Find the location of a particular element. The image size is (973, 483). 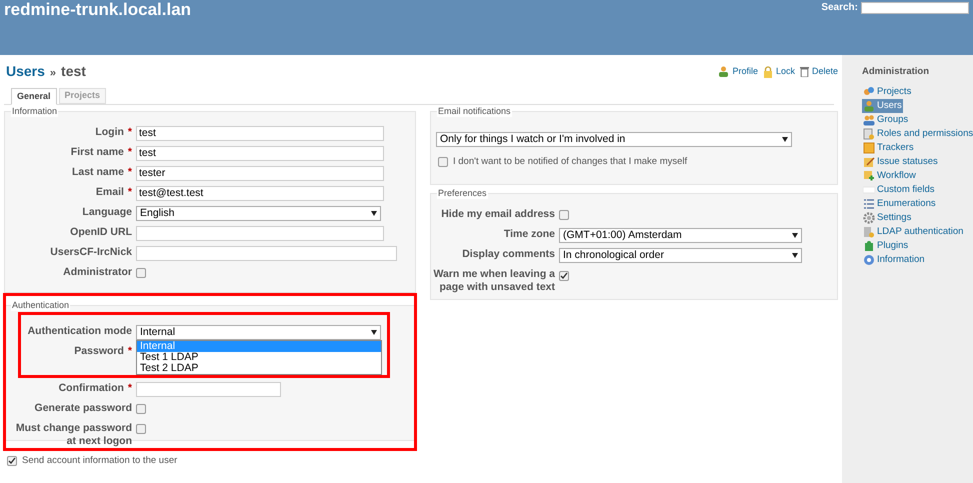

field-label: Generate password is located at coordinates (83, 408).